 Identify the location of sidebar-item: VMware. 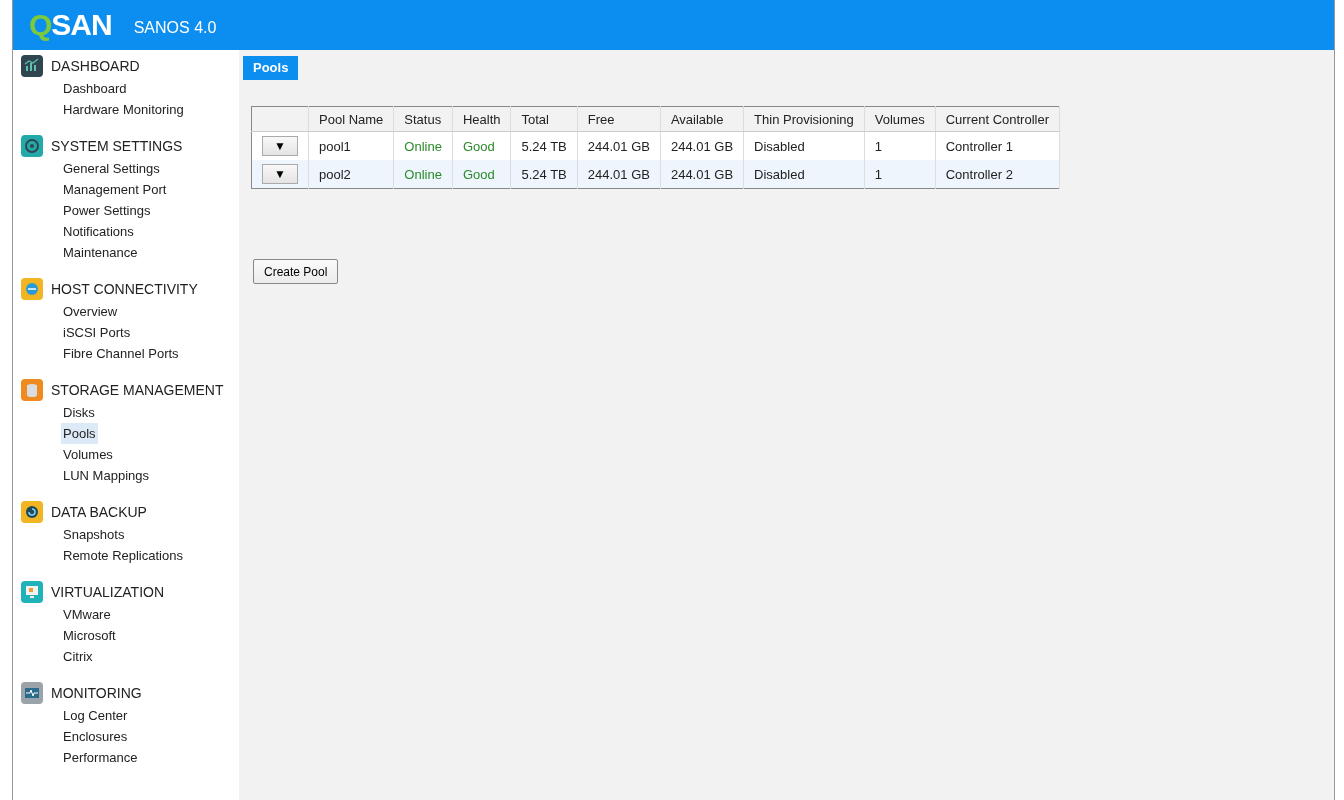
(87, 614).